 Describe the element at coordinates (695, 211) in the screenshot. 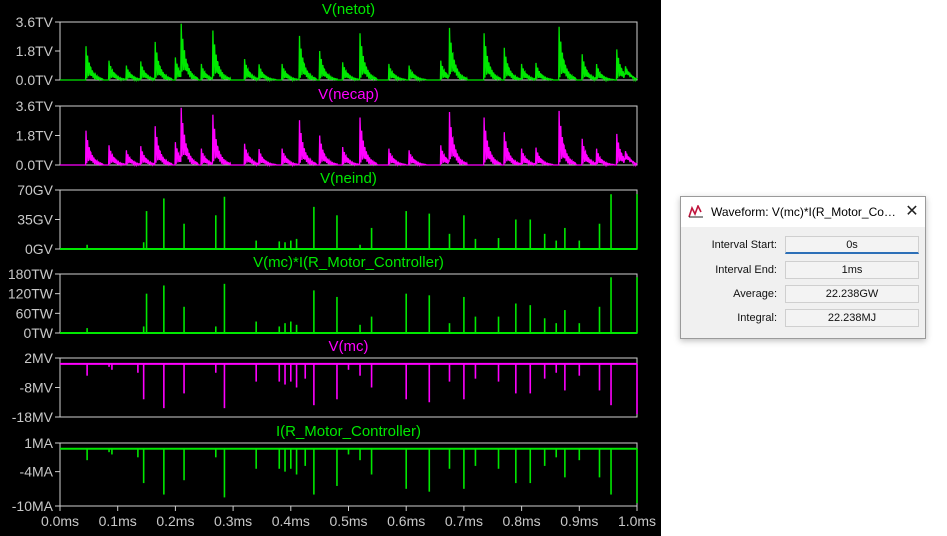

I see `waveform-app-icon` at that location.